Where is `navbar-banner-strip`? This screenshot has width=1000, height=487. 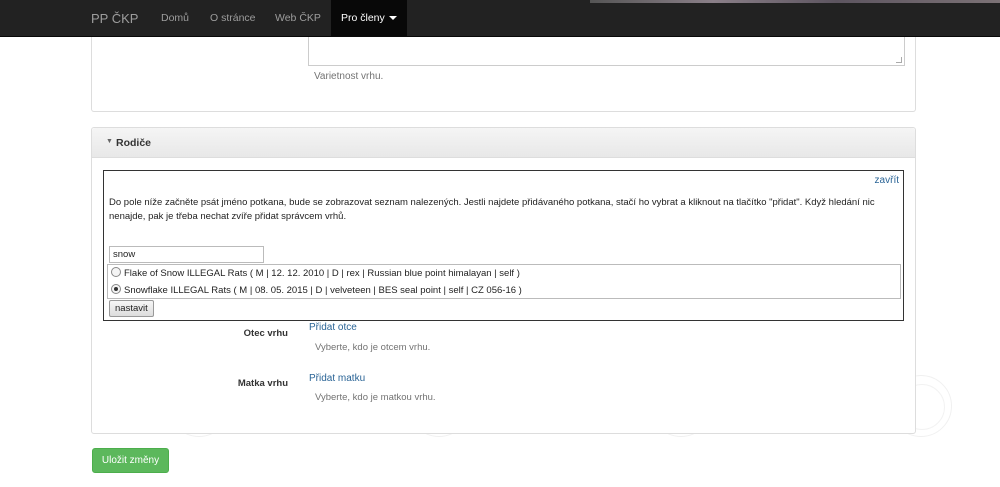 navbar-banner-strip is located at coordinates (795, 1).